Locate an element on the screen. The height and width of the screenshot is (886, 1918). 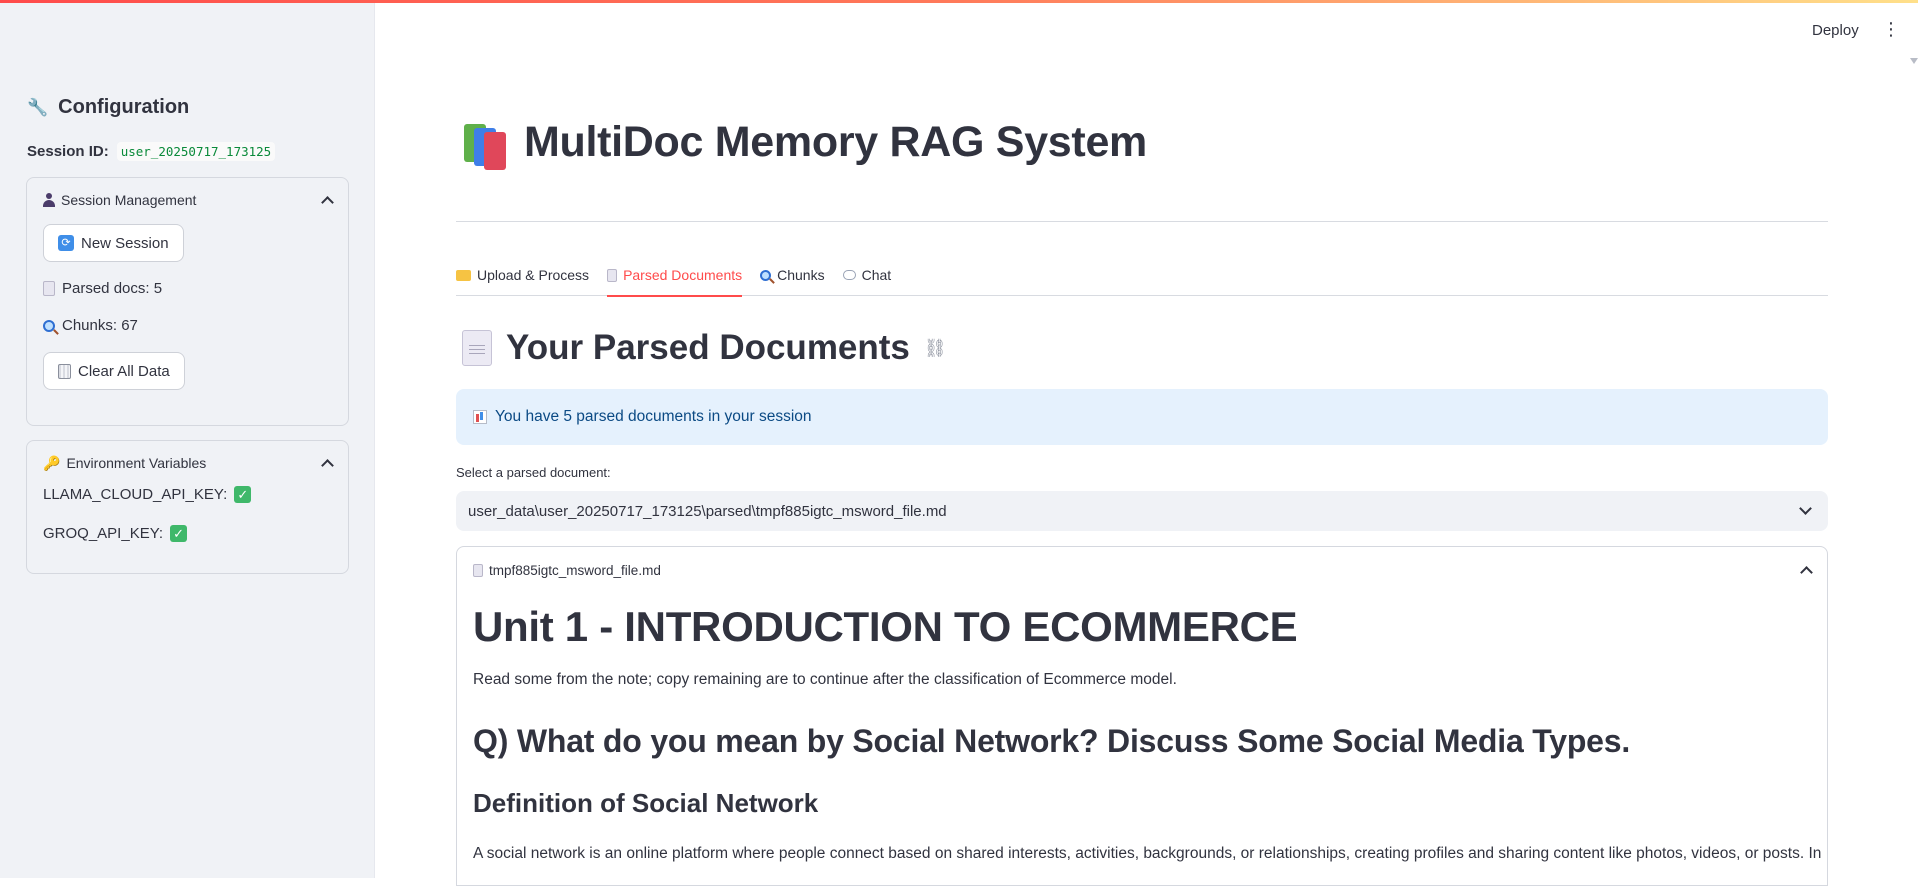
environment-variables-title: Environment Variables is located at coordinates (136, 463).